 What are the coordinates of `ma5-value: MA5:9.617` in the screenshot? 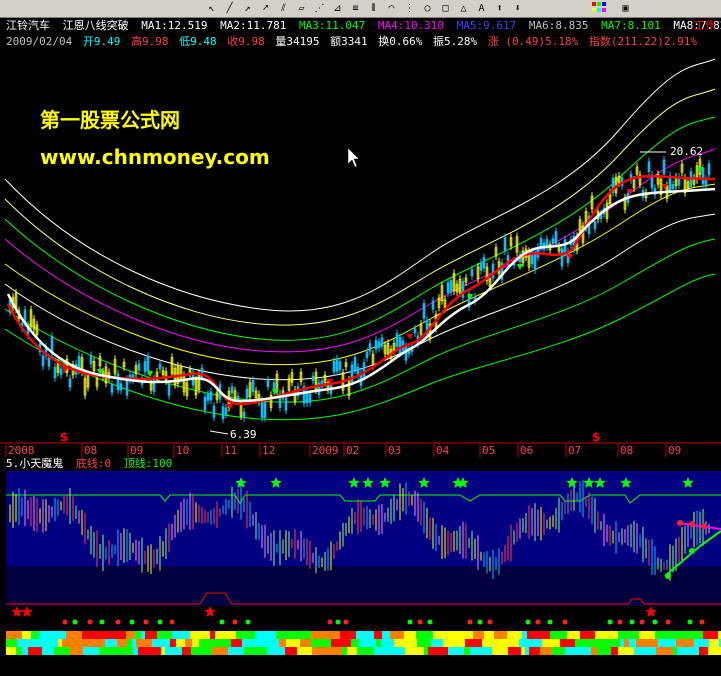 It's located at (486, 25).